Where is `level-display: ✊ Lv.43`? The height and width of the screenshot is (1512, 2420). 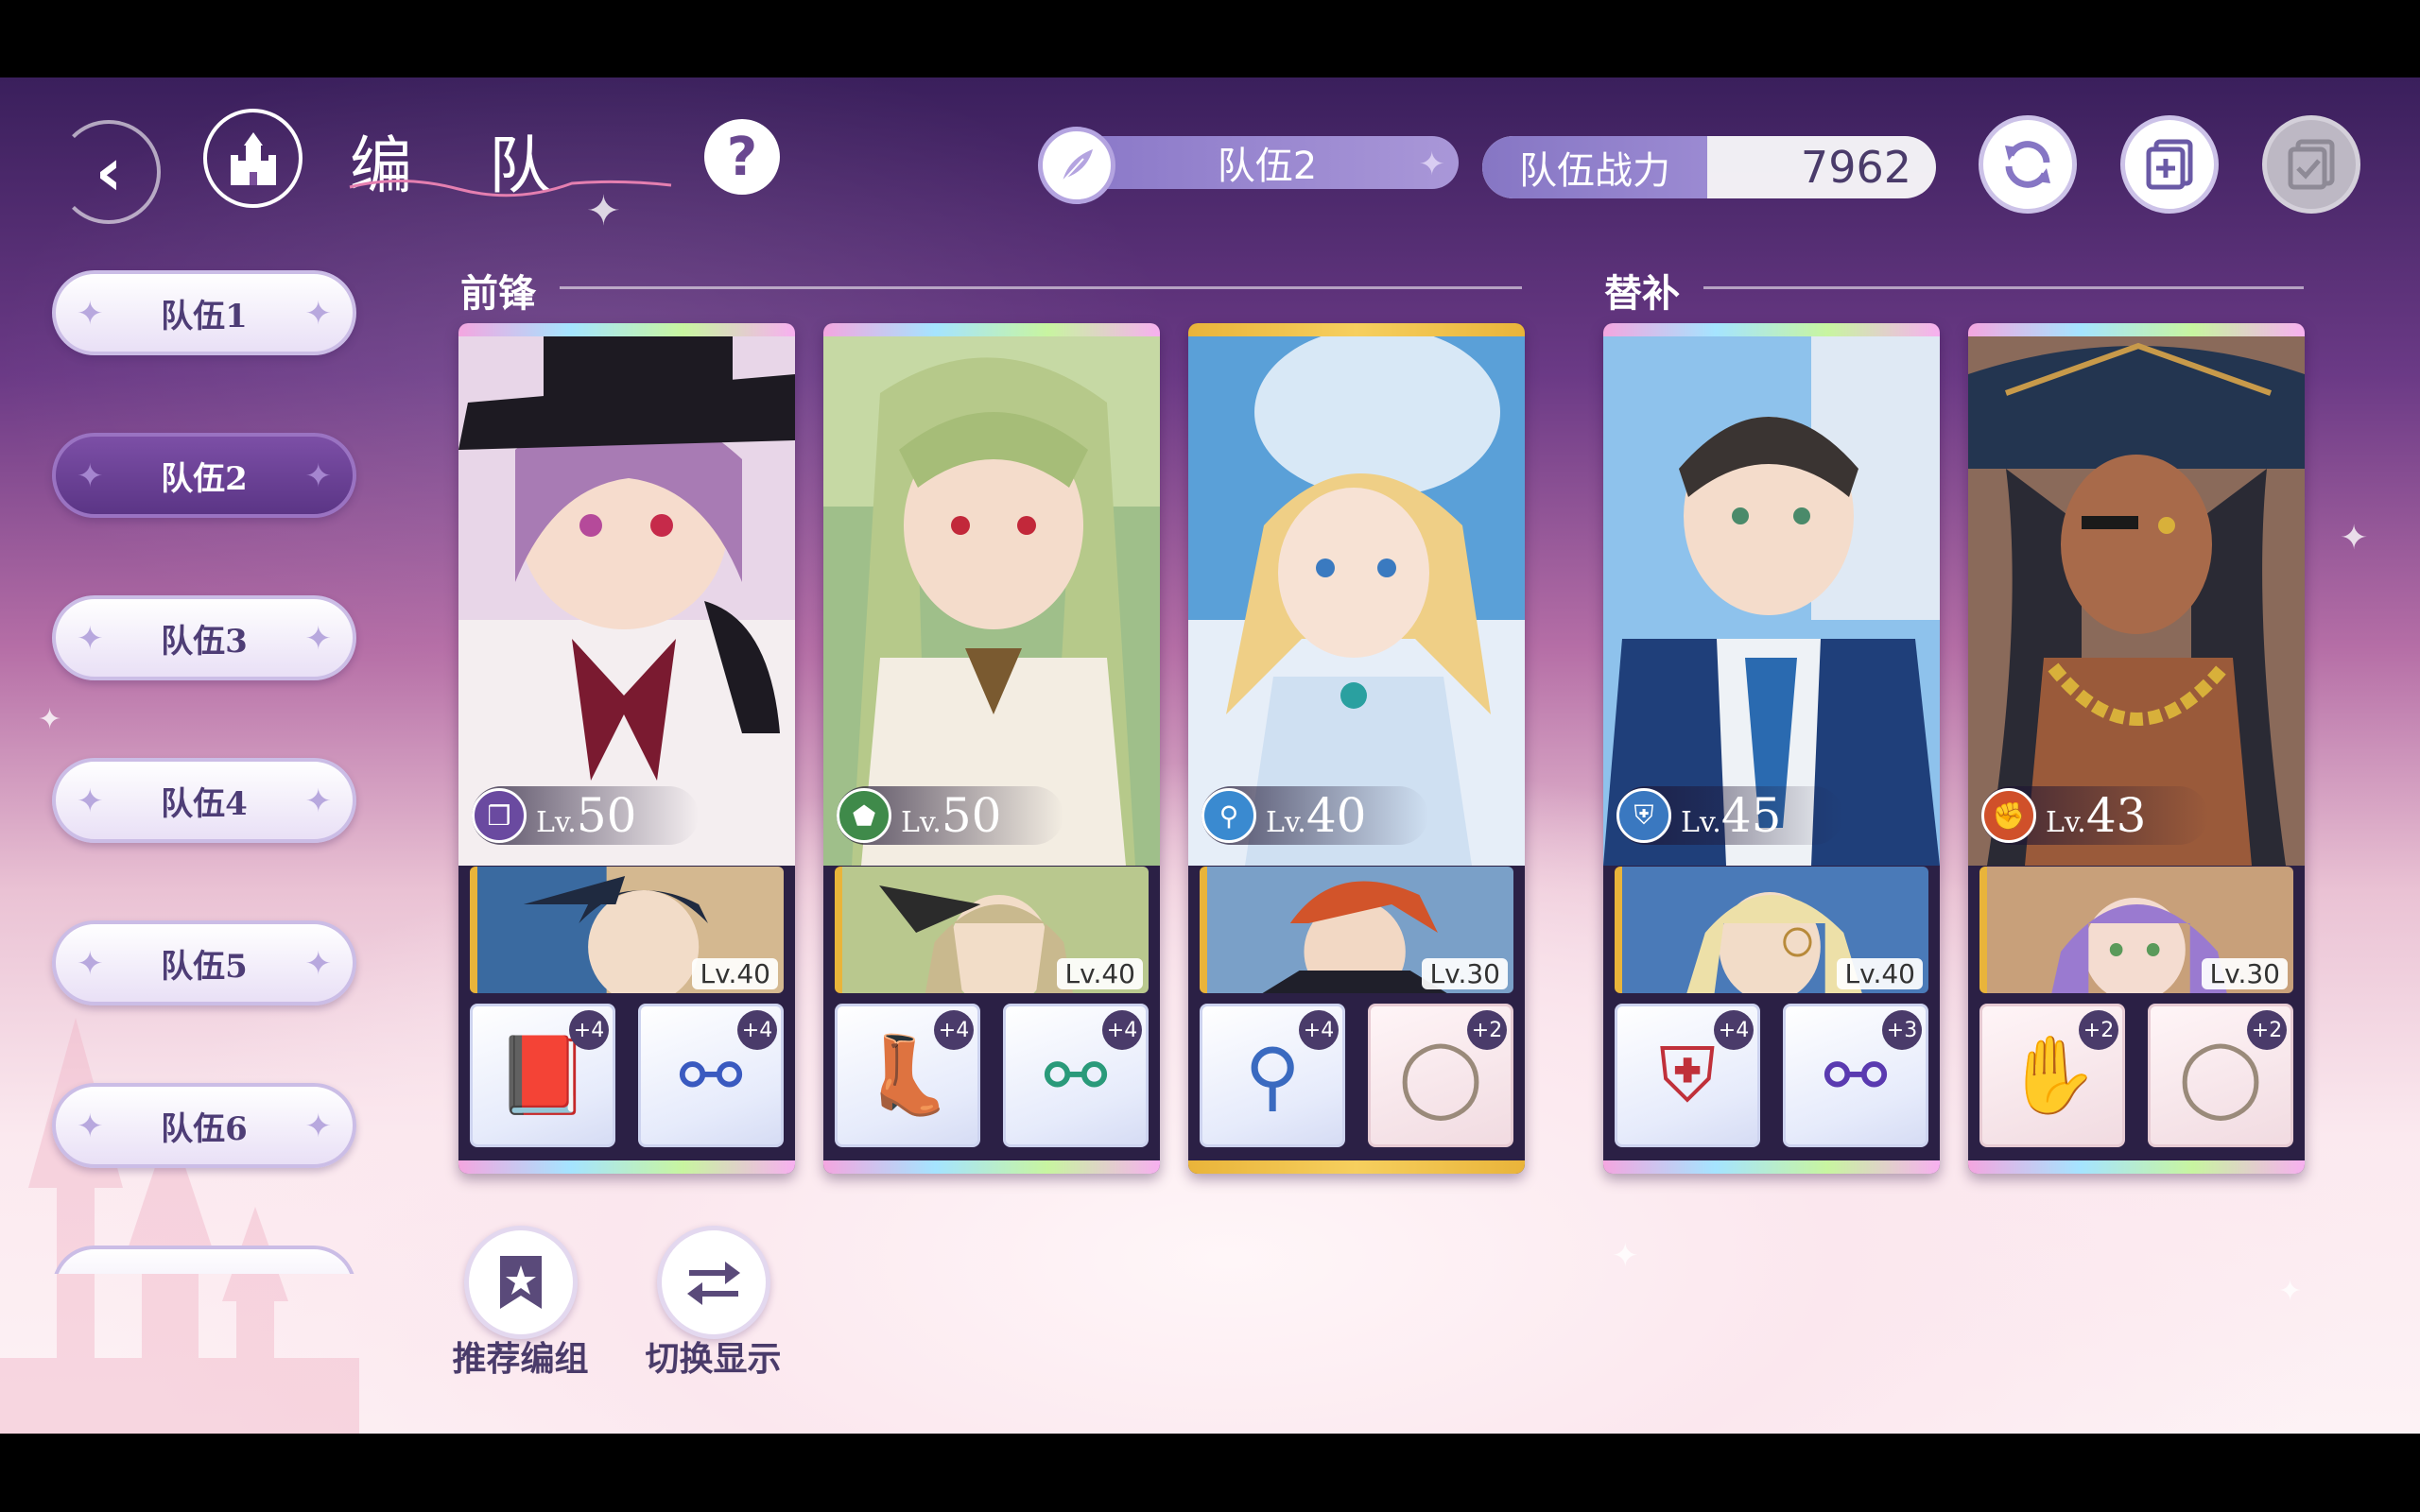 level-display: ✊ Lv.43 is located at coordinates (2094, 815).